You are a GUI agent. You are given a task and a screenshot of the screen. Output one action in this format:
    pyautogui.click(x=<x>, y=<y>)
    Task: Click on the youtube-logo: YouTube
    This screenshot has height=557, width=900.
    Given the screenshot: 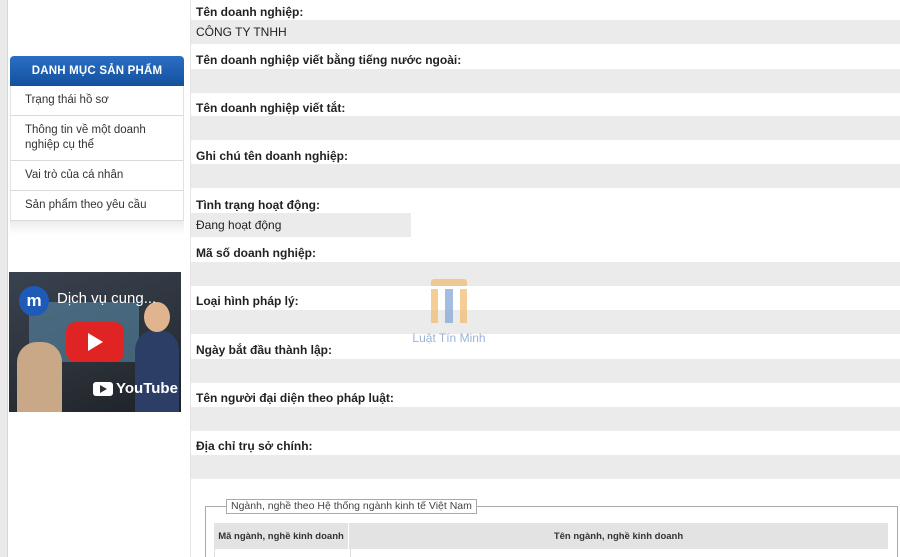 What is the action you would take?
    pyautogui.click(x=135, y=388)
    